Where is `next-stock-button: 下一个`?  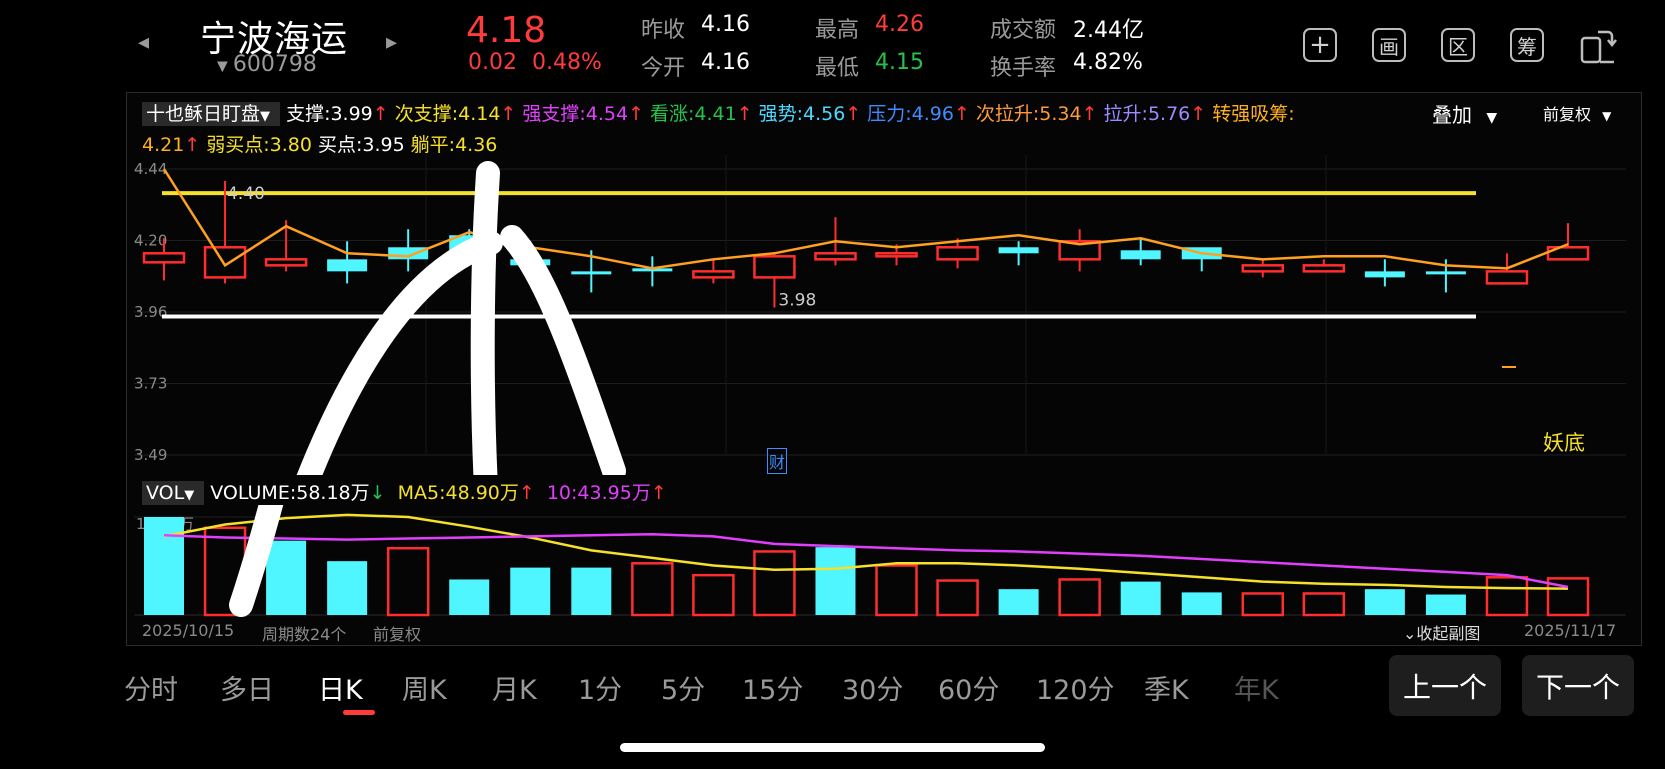 next-stock-button: 下一个 is located at coordinates (1578, 685).